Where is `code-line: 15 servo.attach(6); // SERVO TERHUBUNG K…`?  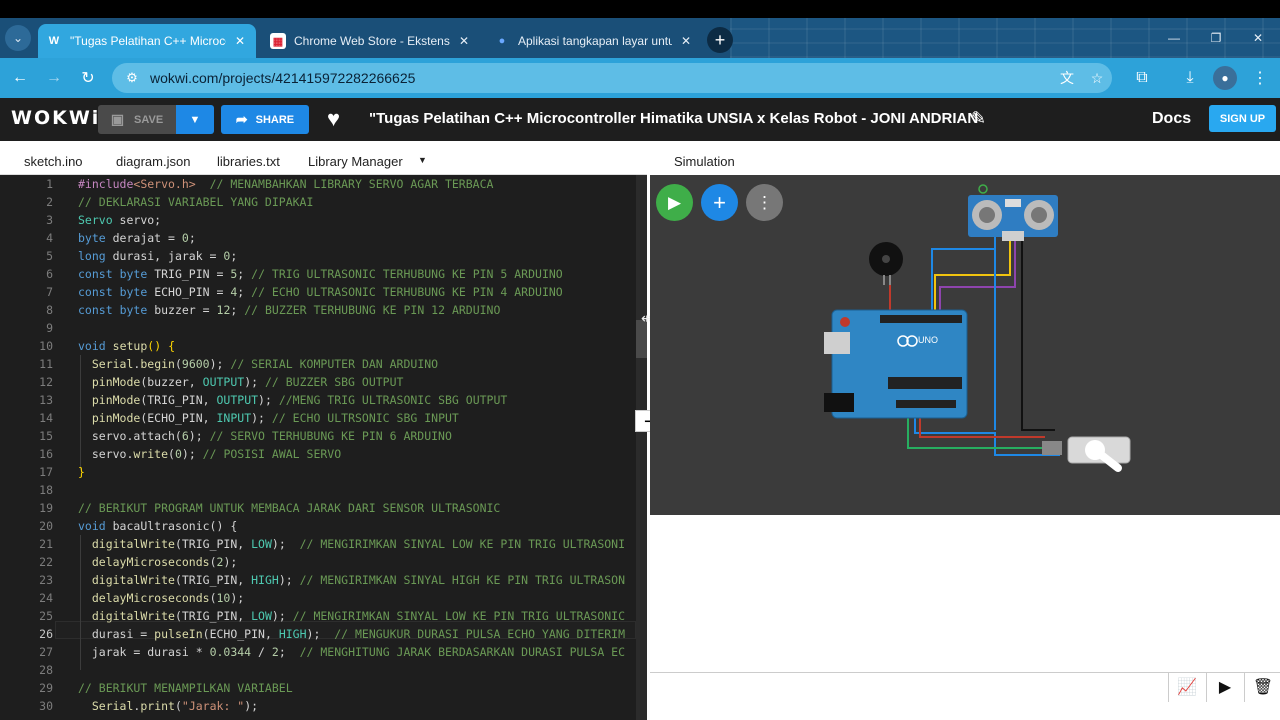
code-line: 15 servo.attach(6); // SERVO TERHUBUNG K… is located at coordinates (318, 436).